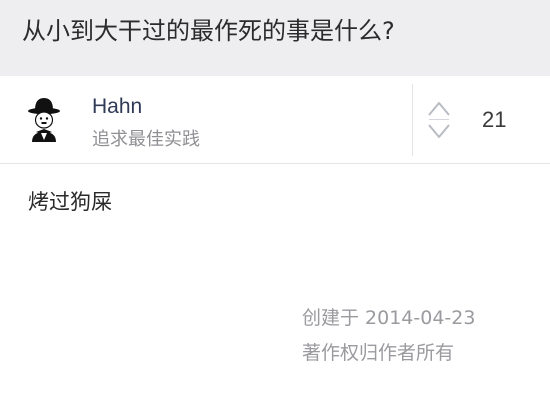  I want to click on bowler-hat-man-icon, so click(44, 120).